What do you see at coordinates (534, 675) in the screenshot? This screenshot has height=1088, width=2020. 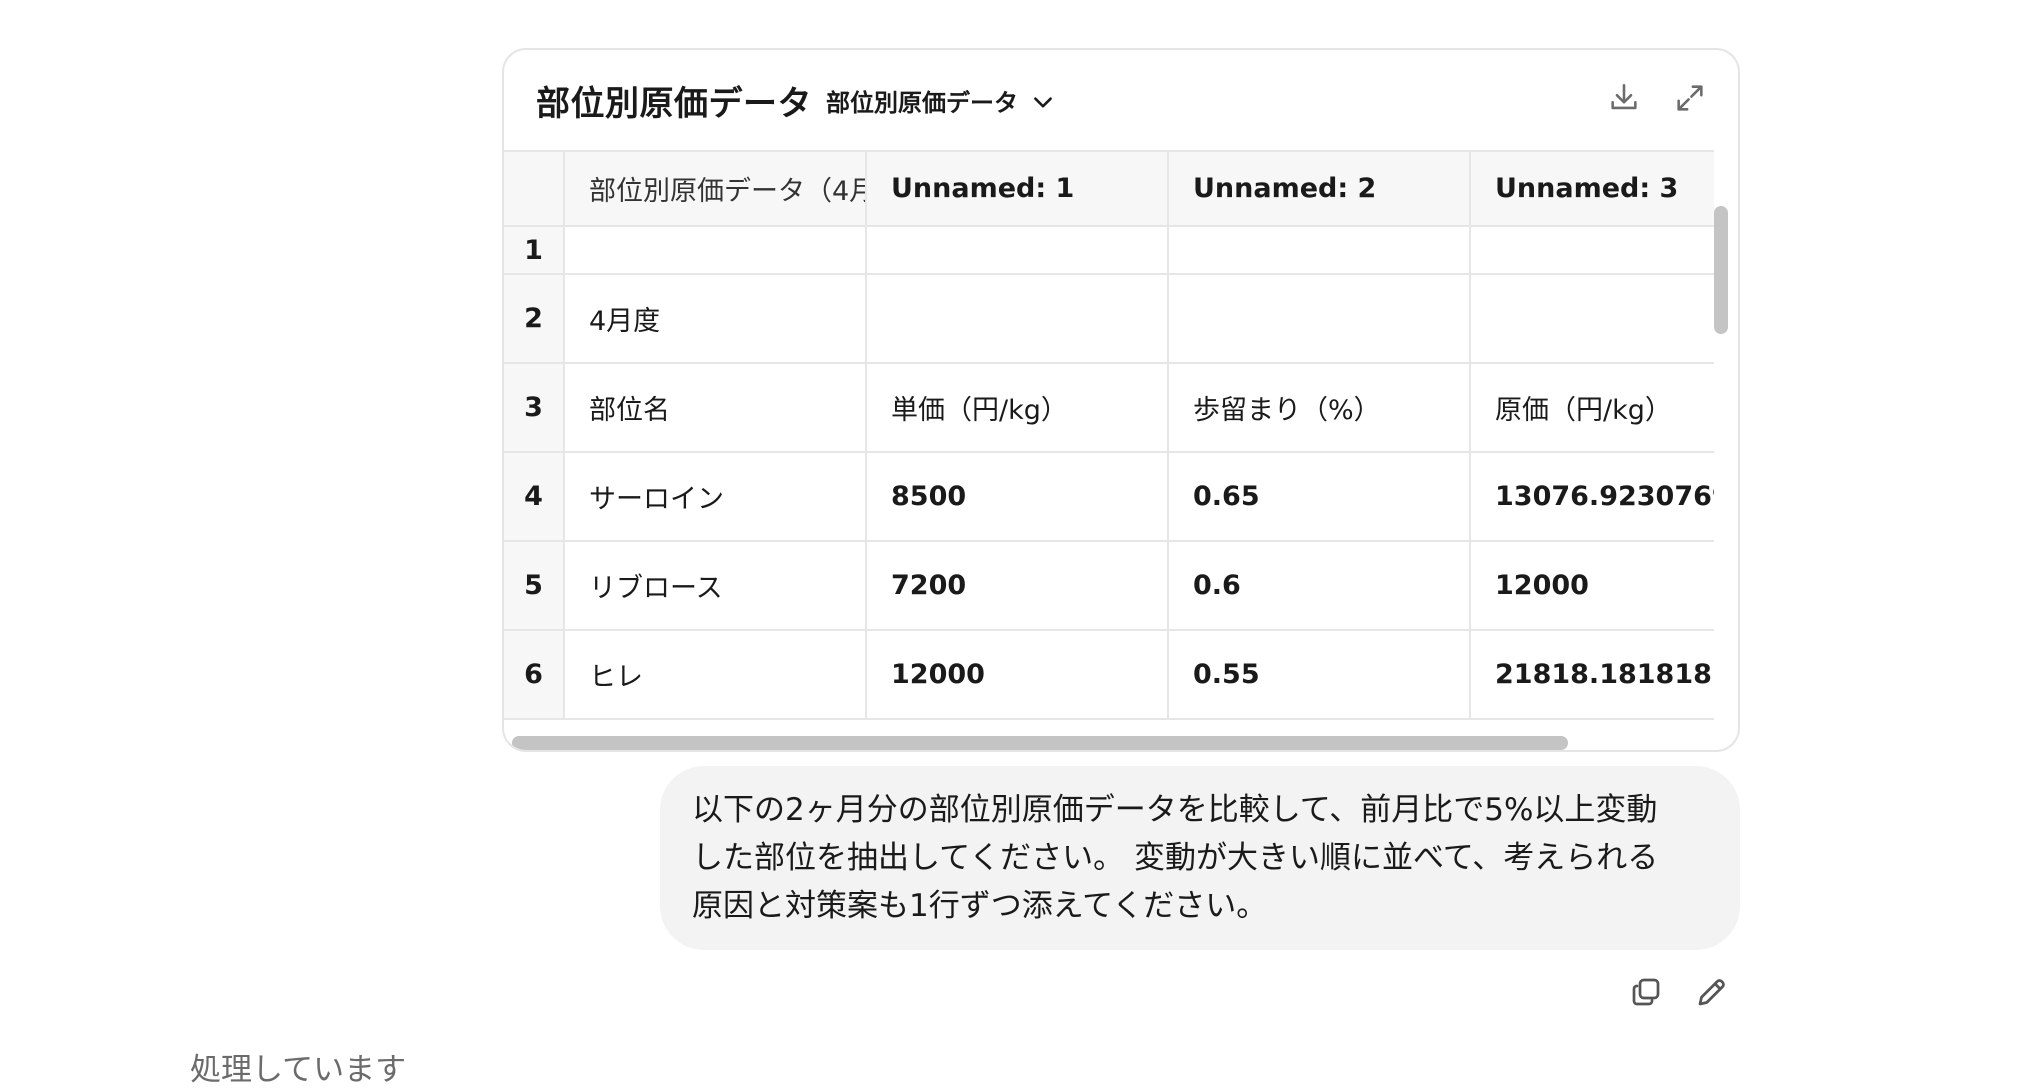 I see `row-number: 6` at bounding box center [534, 675].